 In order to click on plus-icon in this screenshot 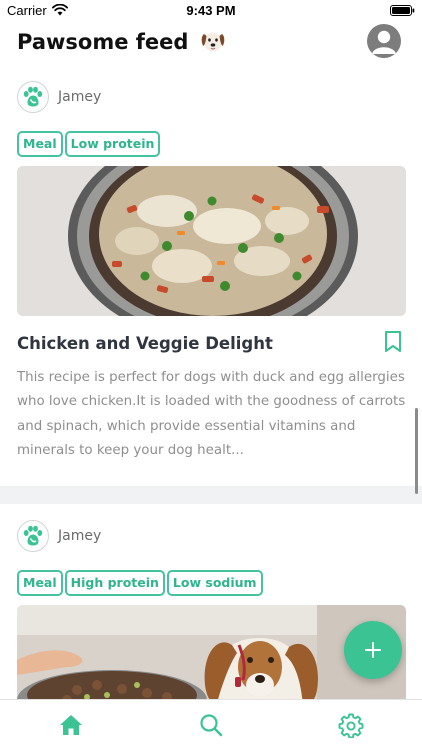, I will do `click(373, 650)`.